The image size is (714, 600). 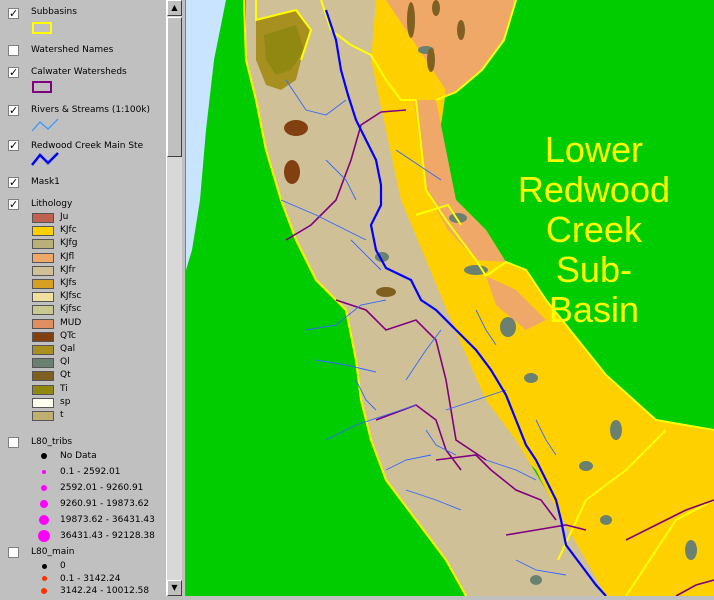 What do you see at coordinates (52, 552) in the screenshot?
I see `layer-name-l80-main: L80_main` at bounding box center [52, 552].